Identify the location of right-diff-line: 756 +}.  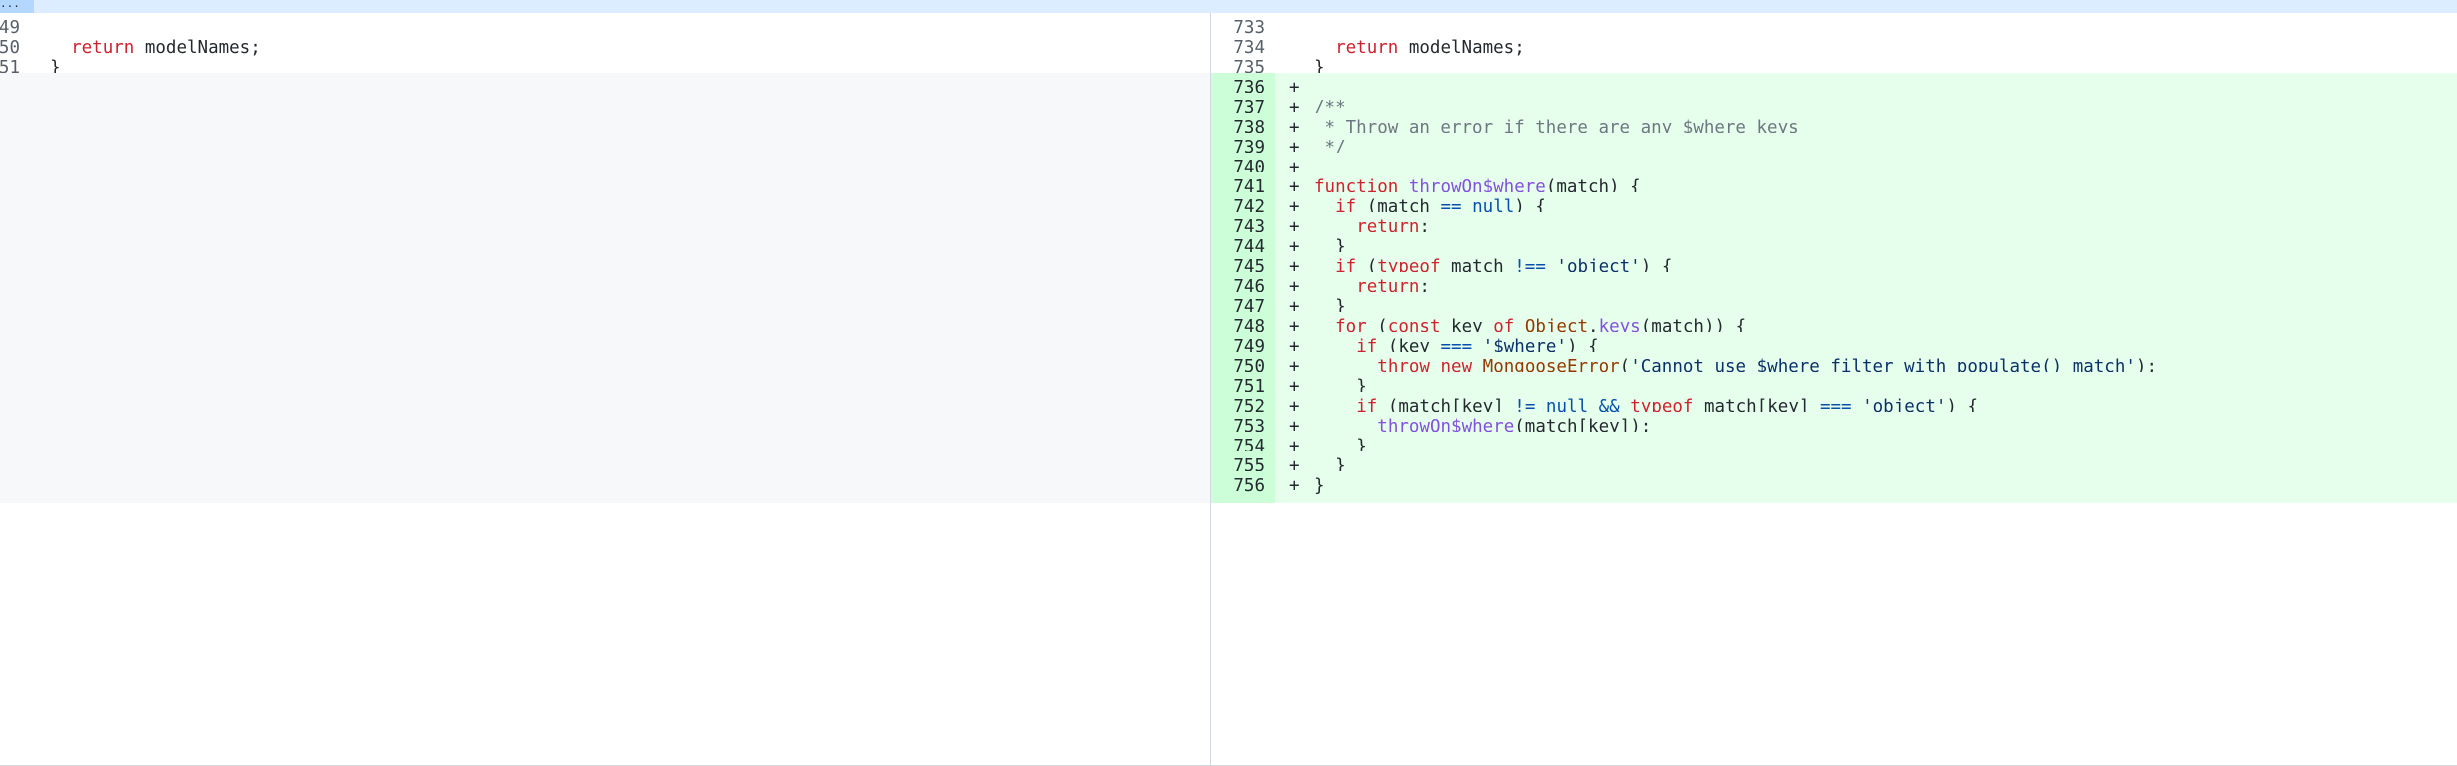
(1834, 487).